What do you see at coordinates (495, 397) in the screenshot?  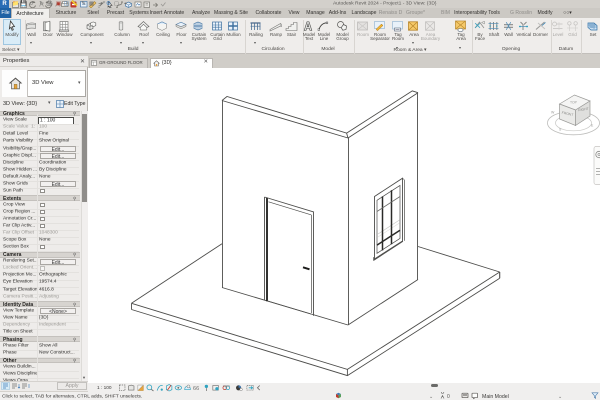 I see `svg-text: Main Model` at bounding box center [495, 397].